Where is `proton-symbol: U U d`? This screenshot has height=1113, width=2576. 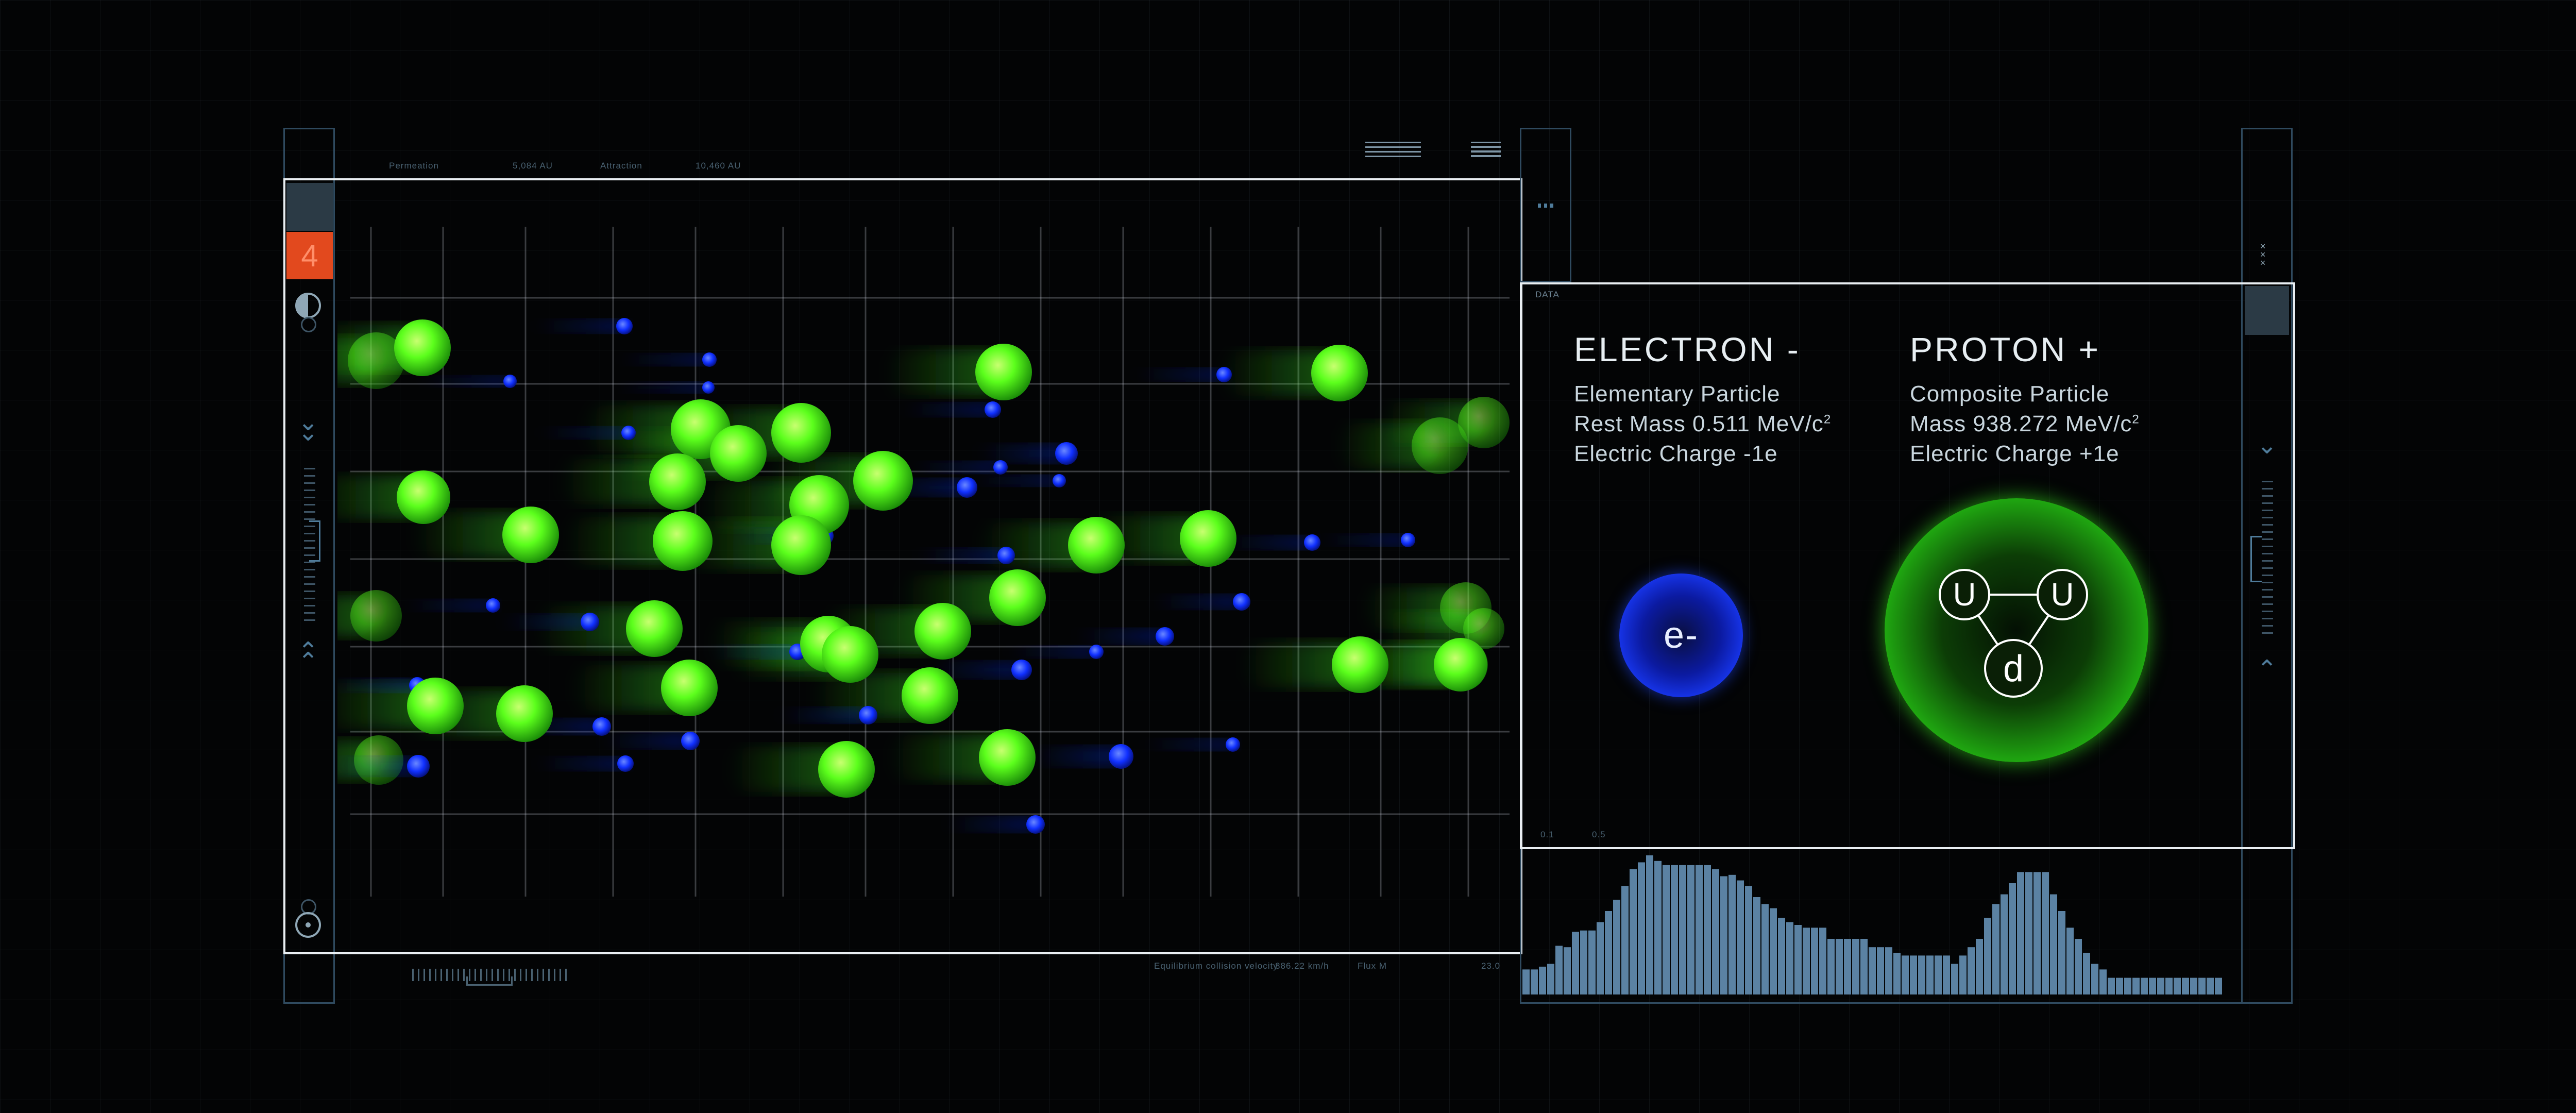 proton-symbol: U U d is located at coordinates (2016, 630).